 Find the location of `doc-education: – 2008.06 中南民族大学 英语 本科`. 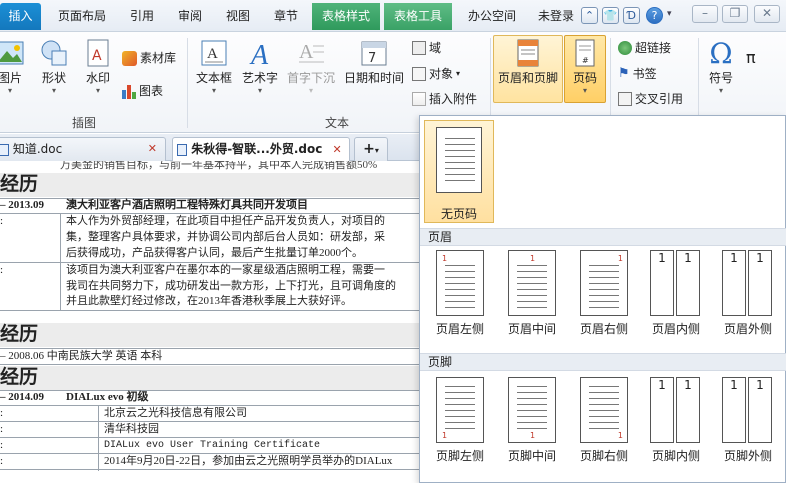

doc-education: – 2008.06 中南民族大学 英语 本科 is located at coordinates (81, 356).